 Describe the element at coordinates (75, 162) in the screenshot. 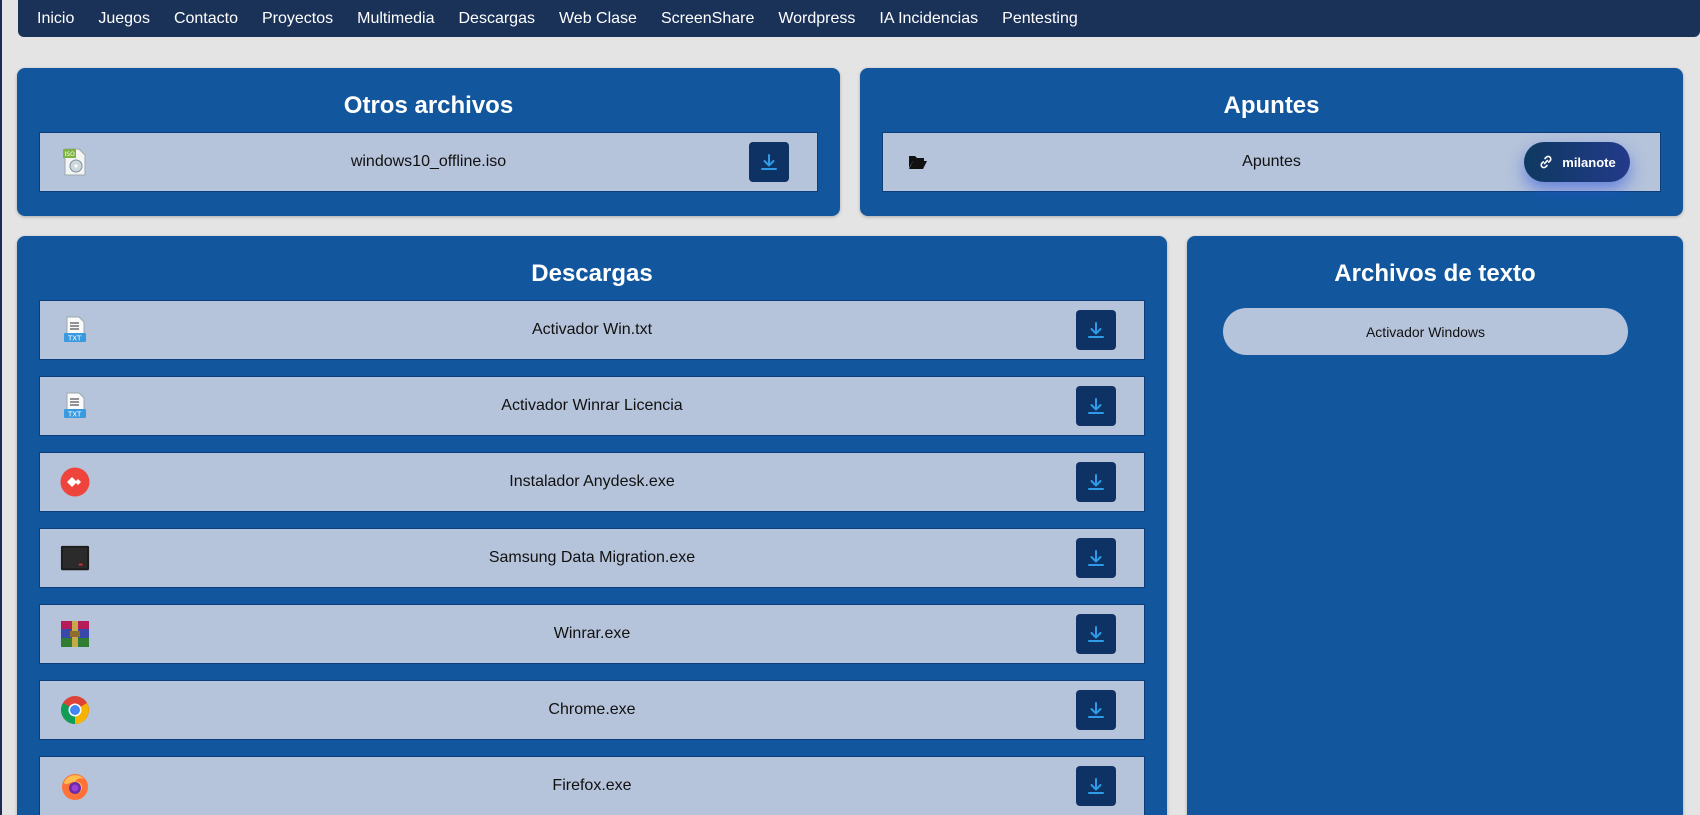

I see `iso-file-icon: ISO` at that location.